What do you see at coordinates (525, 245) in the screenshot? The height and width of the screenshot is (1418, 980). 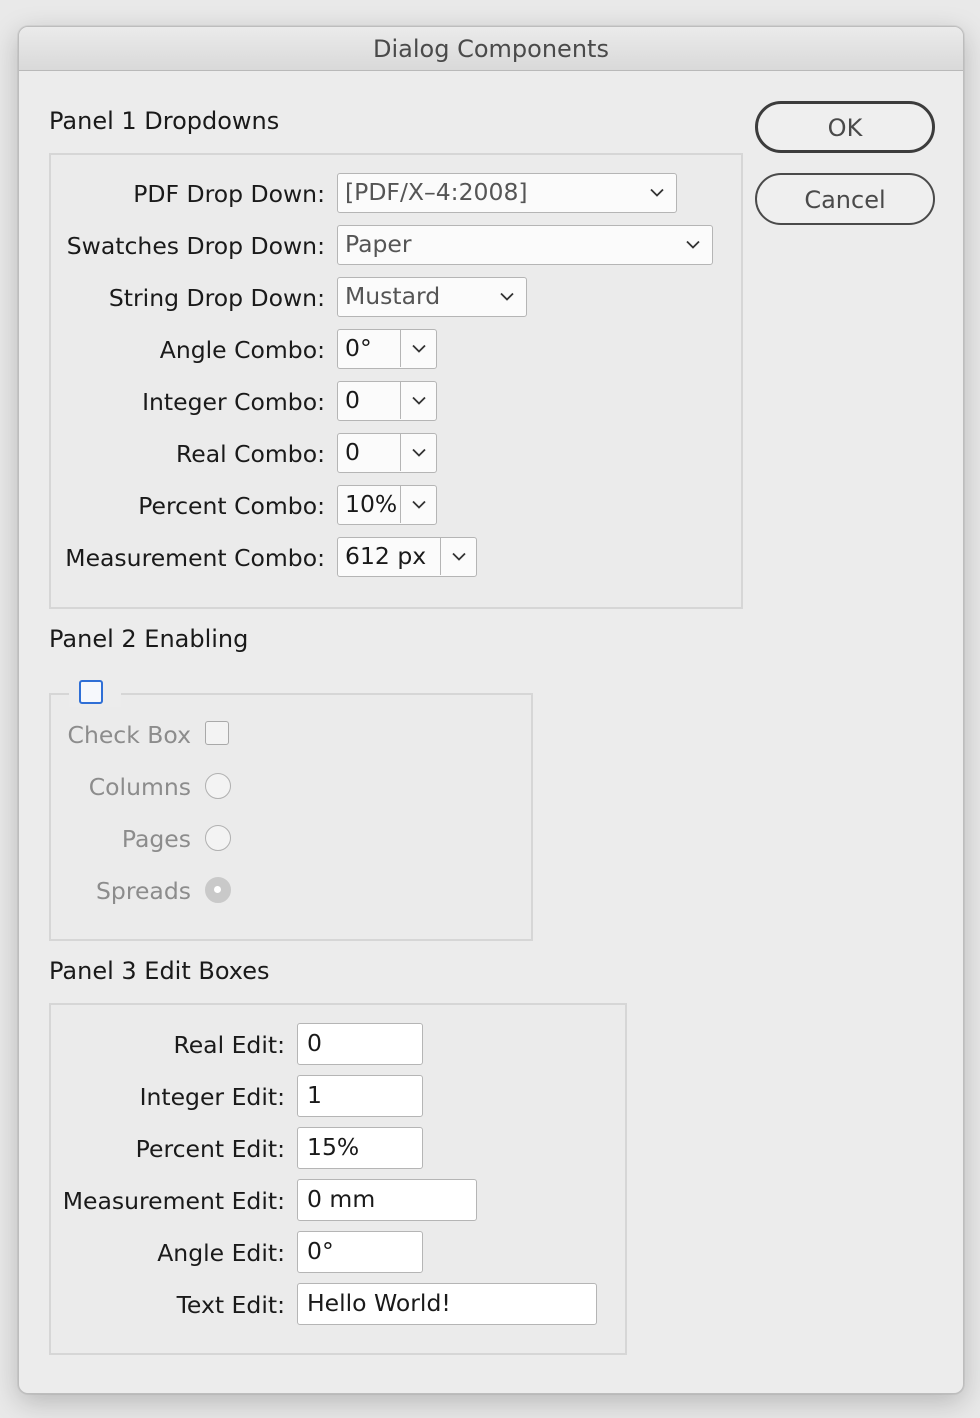 I see `swatches-dropdown: Paper` at bounding box center [525, 245].